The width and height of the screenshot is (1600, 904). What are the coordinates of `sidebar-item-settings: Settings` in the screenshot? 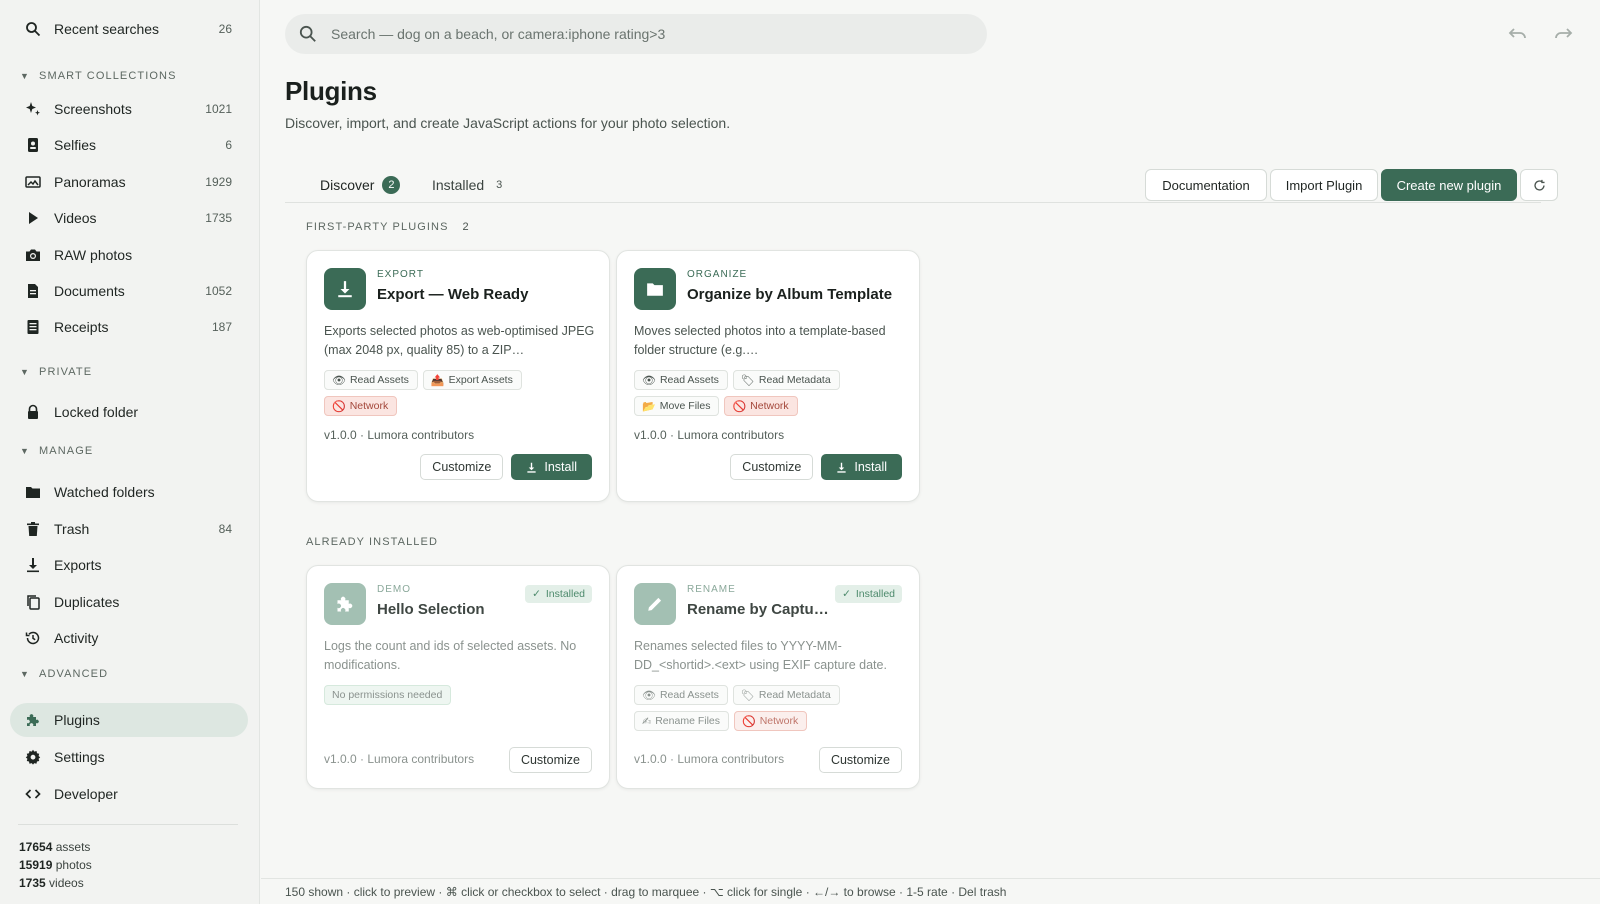 It's located at (129, 757).